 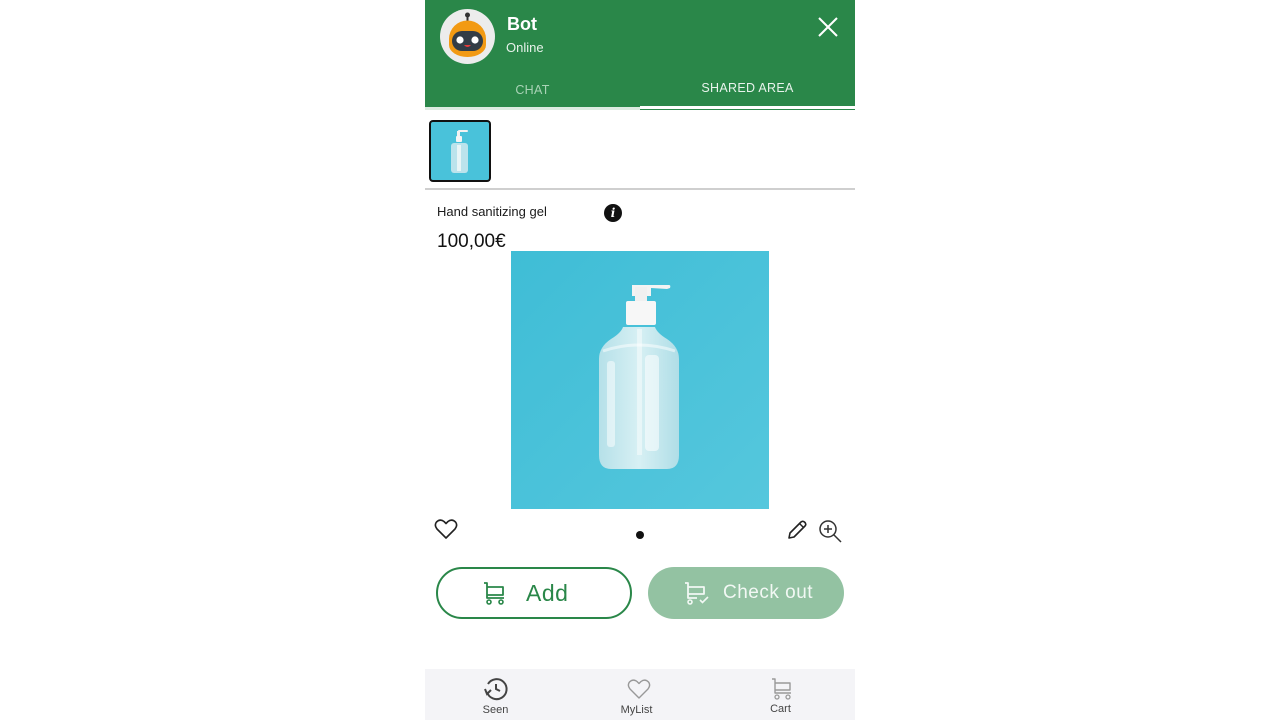 I want to click on nav-item-mylist: MyList, so click(x=639, y=694).